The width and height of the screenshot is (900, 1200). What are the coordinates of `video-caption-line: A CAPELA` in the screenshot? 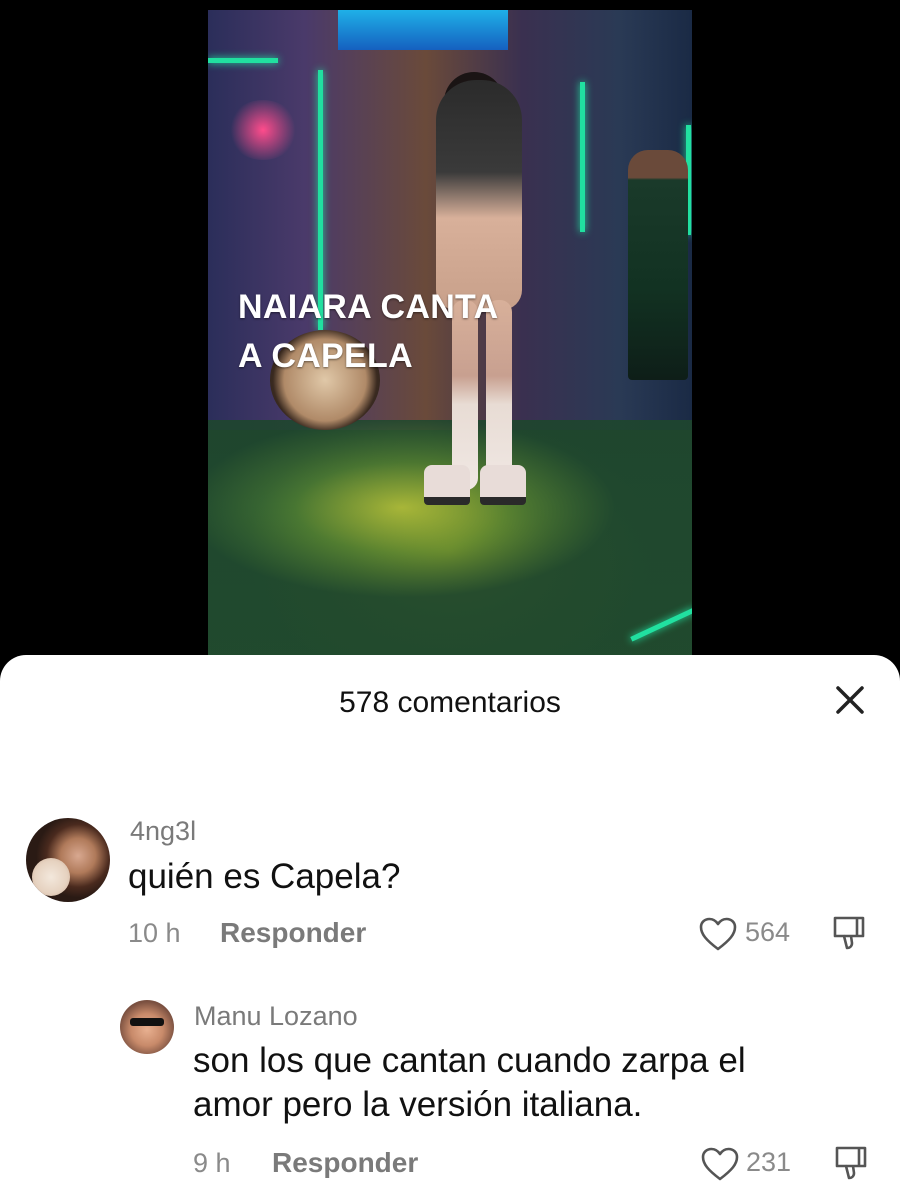 It's located at (325, 356).